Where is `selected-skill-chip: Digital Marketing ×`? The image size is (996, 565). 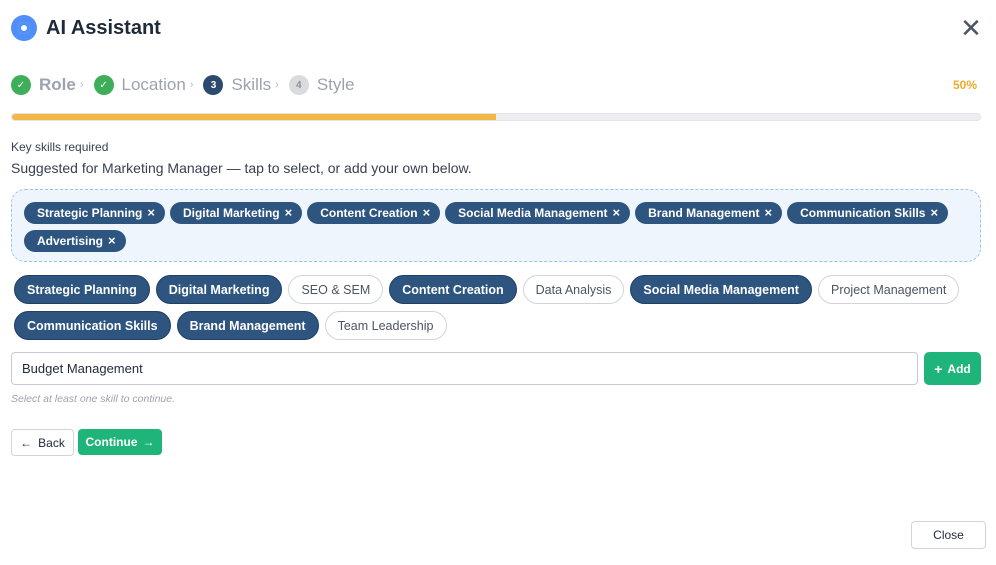
selected-skill-chip: Digital Marketing × is located at coordinates (236, 213).